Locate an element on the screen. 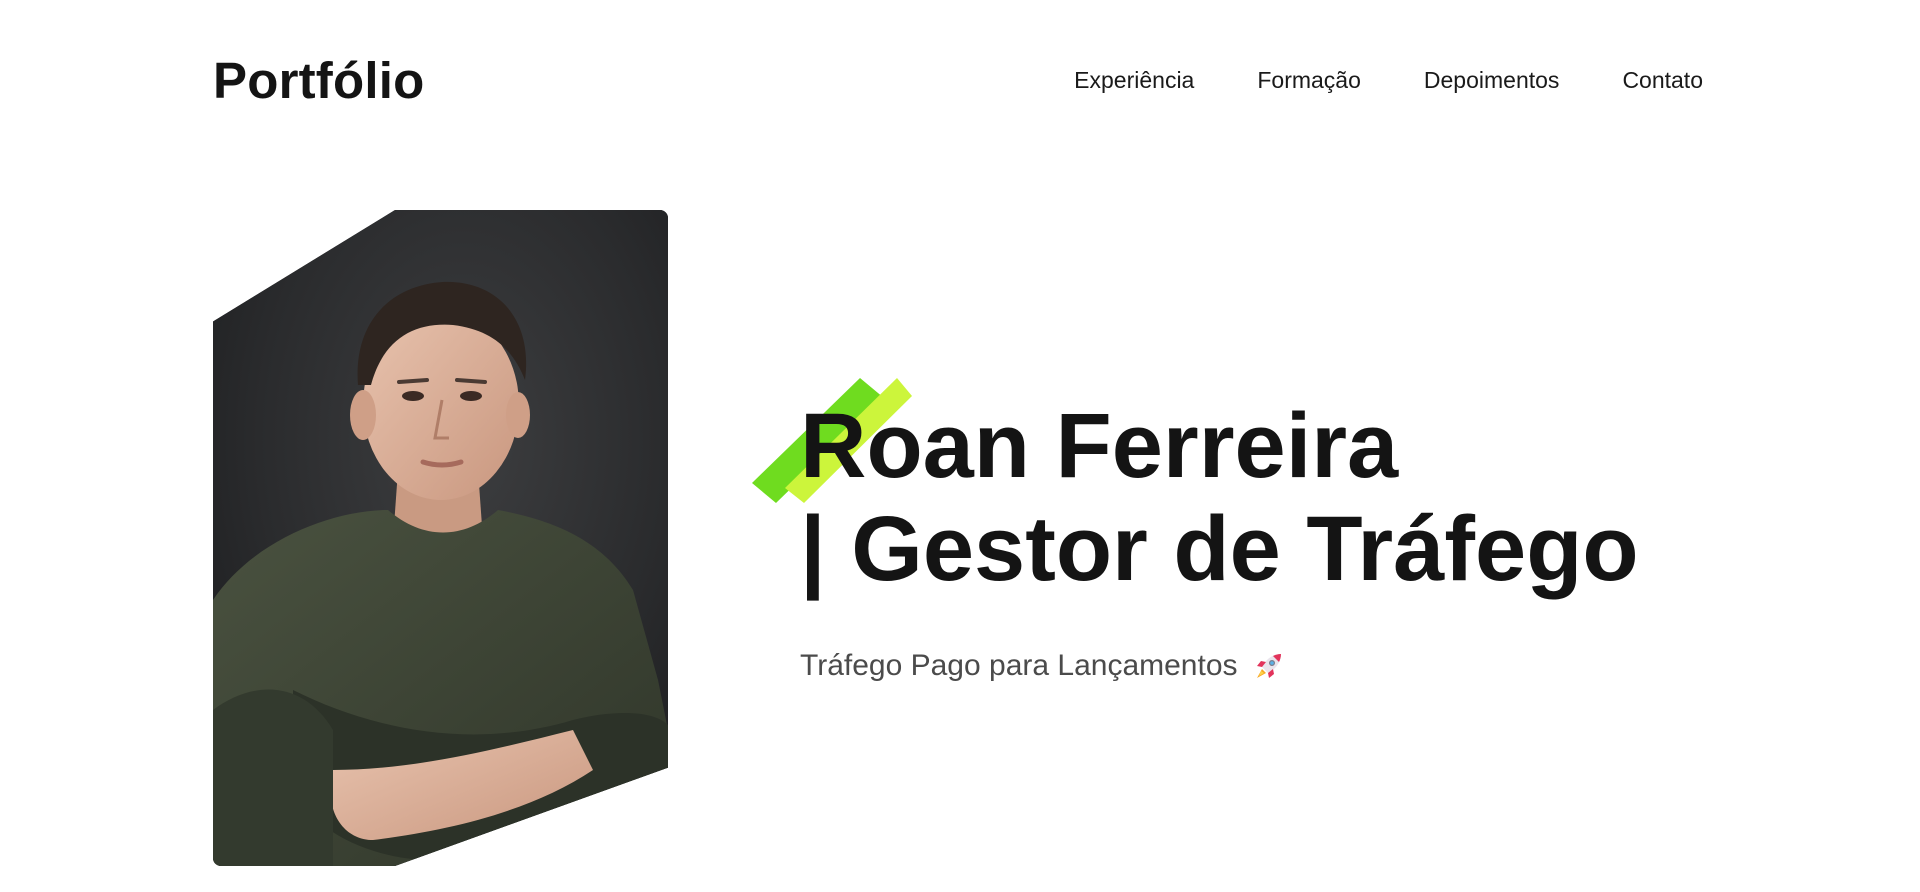  hero-subtitle-text: Tráfego Pago para Lançamentos is located at coordinates (1019, 665).